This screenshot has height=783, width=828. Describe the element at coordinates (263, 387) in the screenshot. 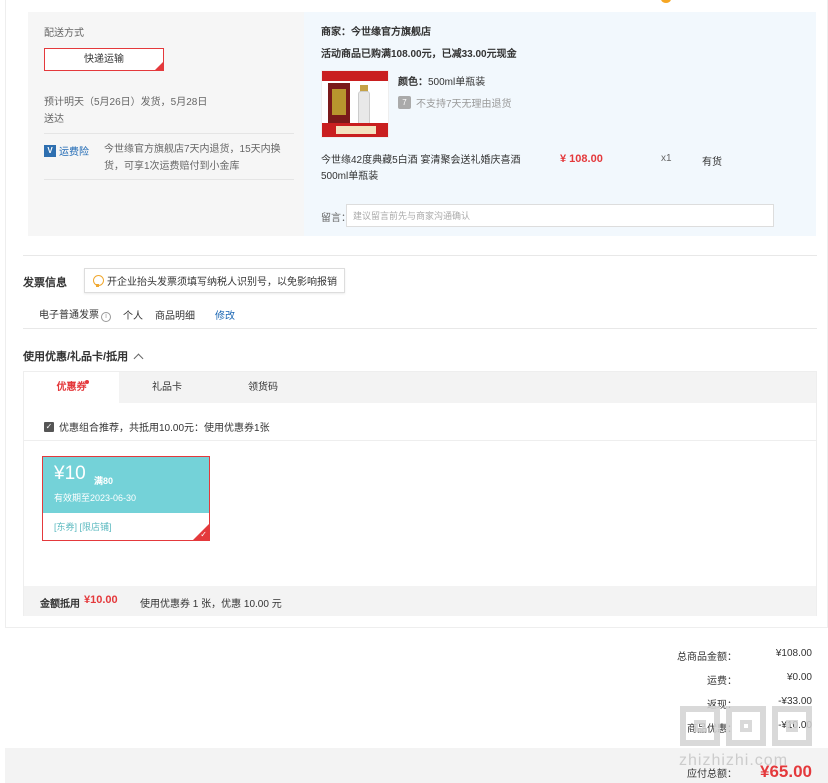

I see `tab-redeem-code: 领货码` at that location.